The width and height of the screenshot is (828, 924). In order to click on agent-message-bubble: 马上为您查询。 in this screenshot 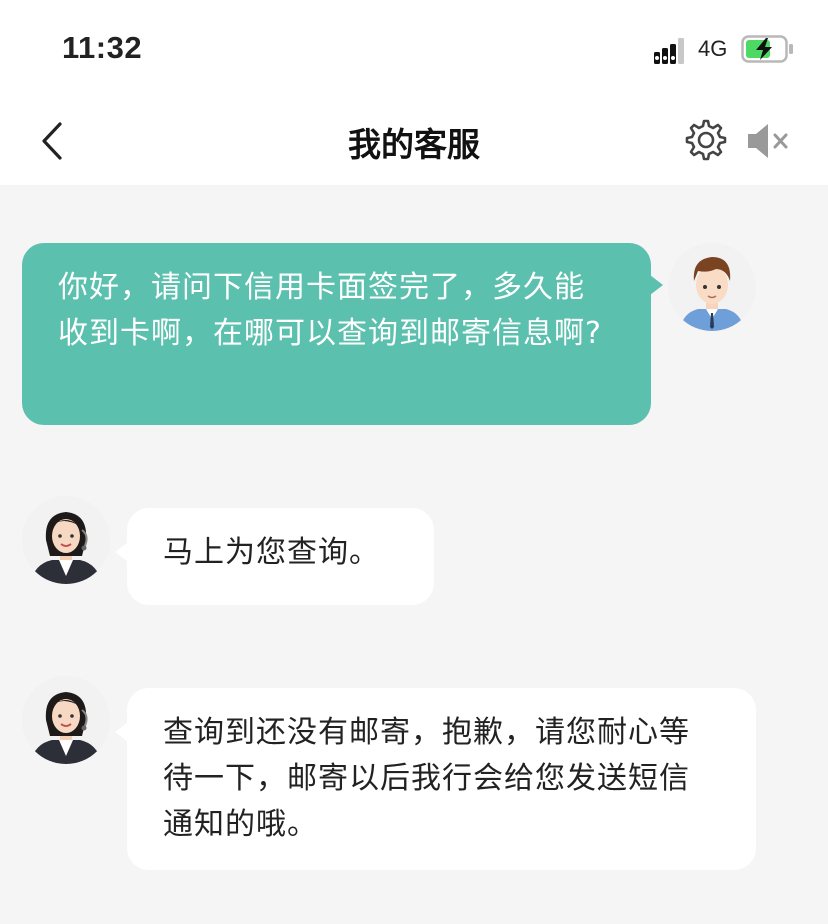, I will do `click(274, 556)`.